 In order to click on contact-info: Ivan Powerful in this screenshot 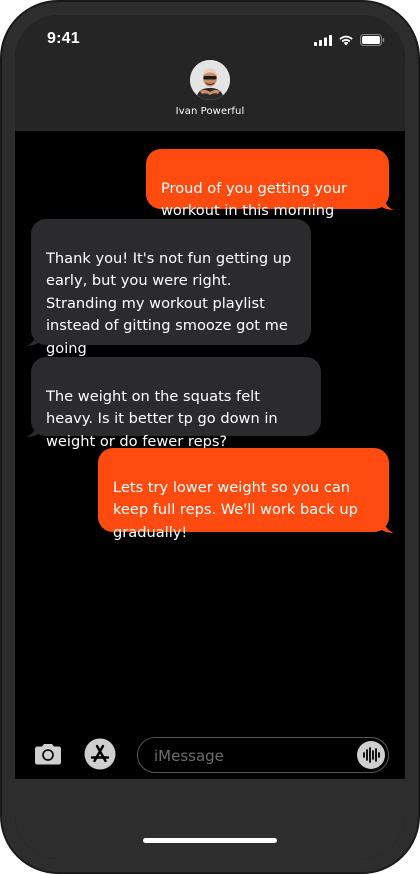, I will do `click(210, 88)`.